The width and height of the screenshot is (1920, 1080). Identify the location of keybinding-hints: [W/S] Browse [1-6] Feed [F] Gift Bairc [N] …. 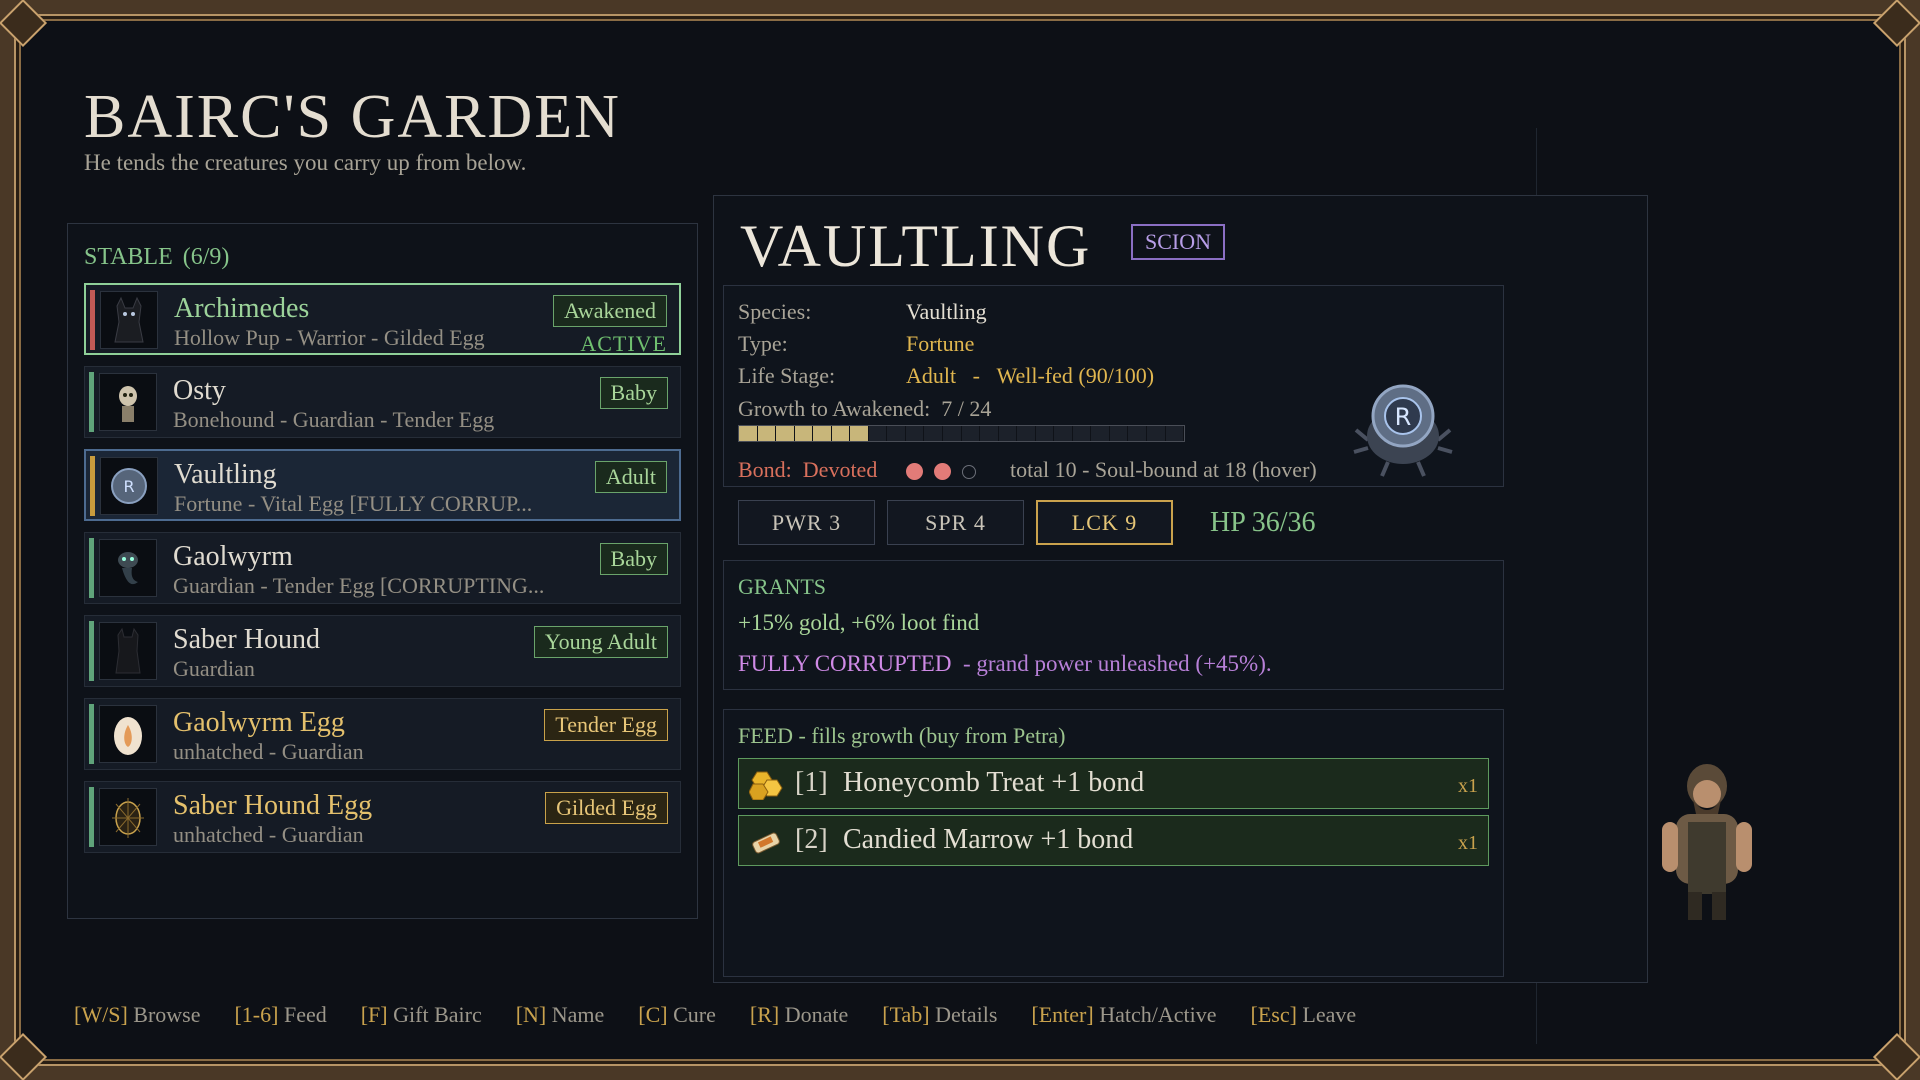
(732, 1015).